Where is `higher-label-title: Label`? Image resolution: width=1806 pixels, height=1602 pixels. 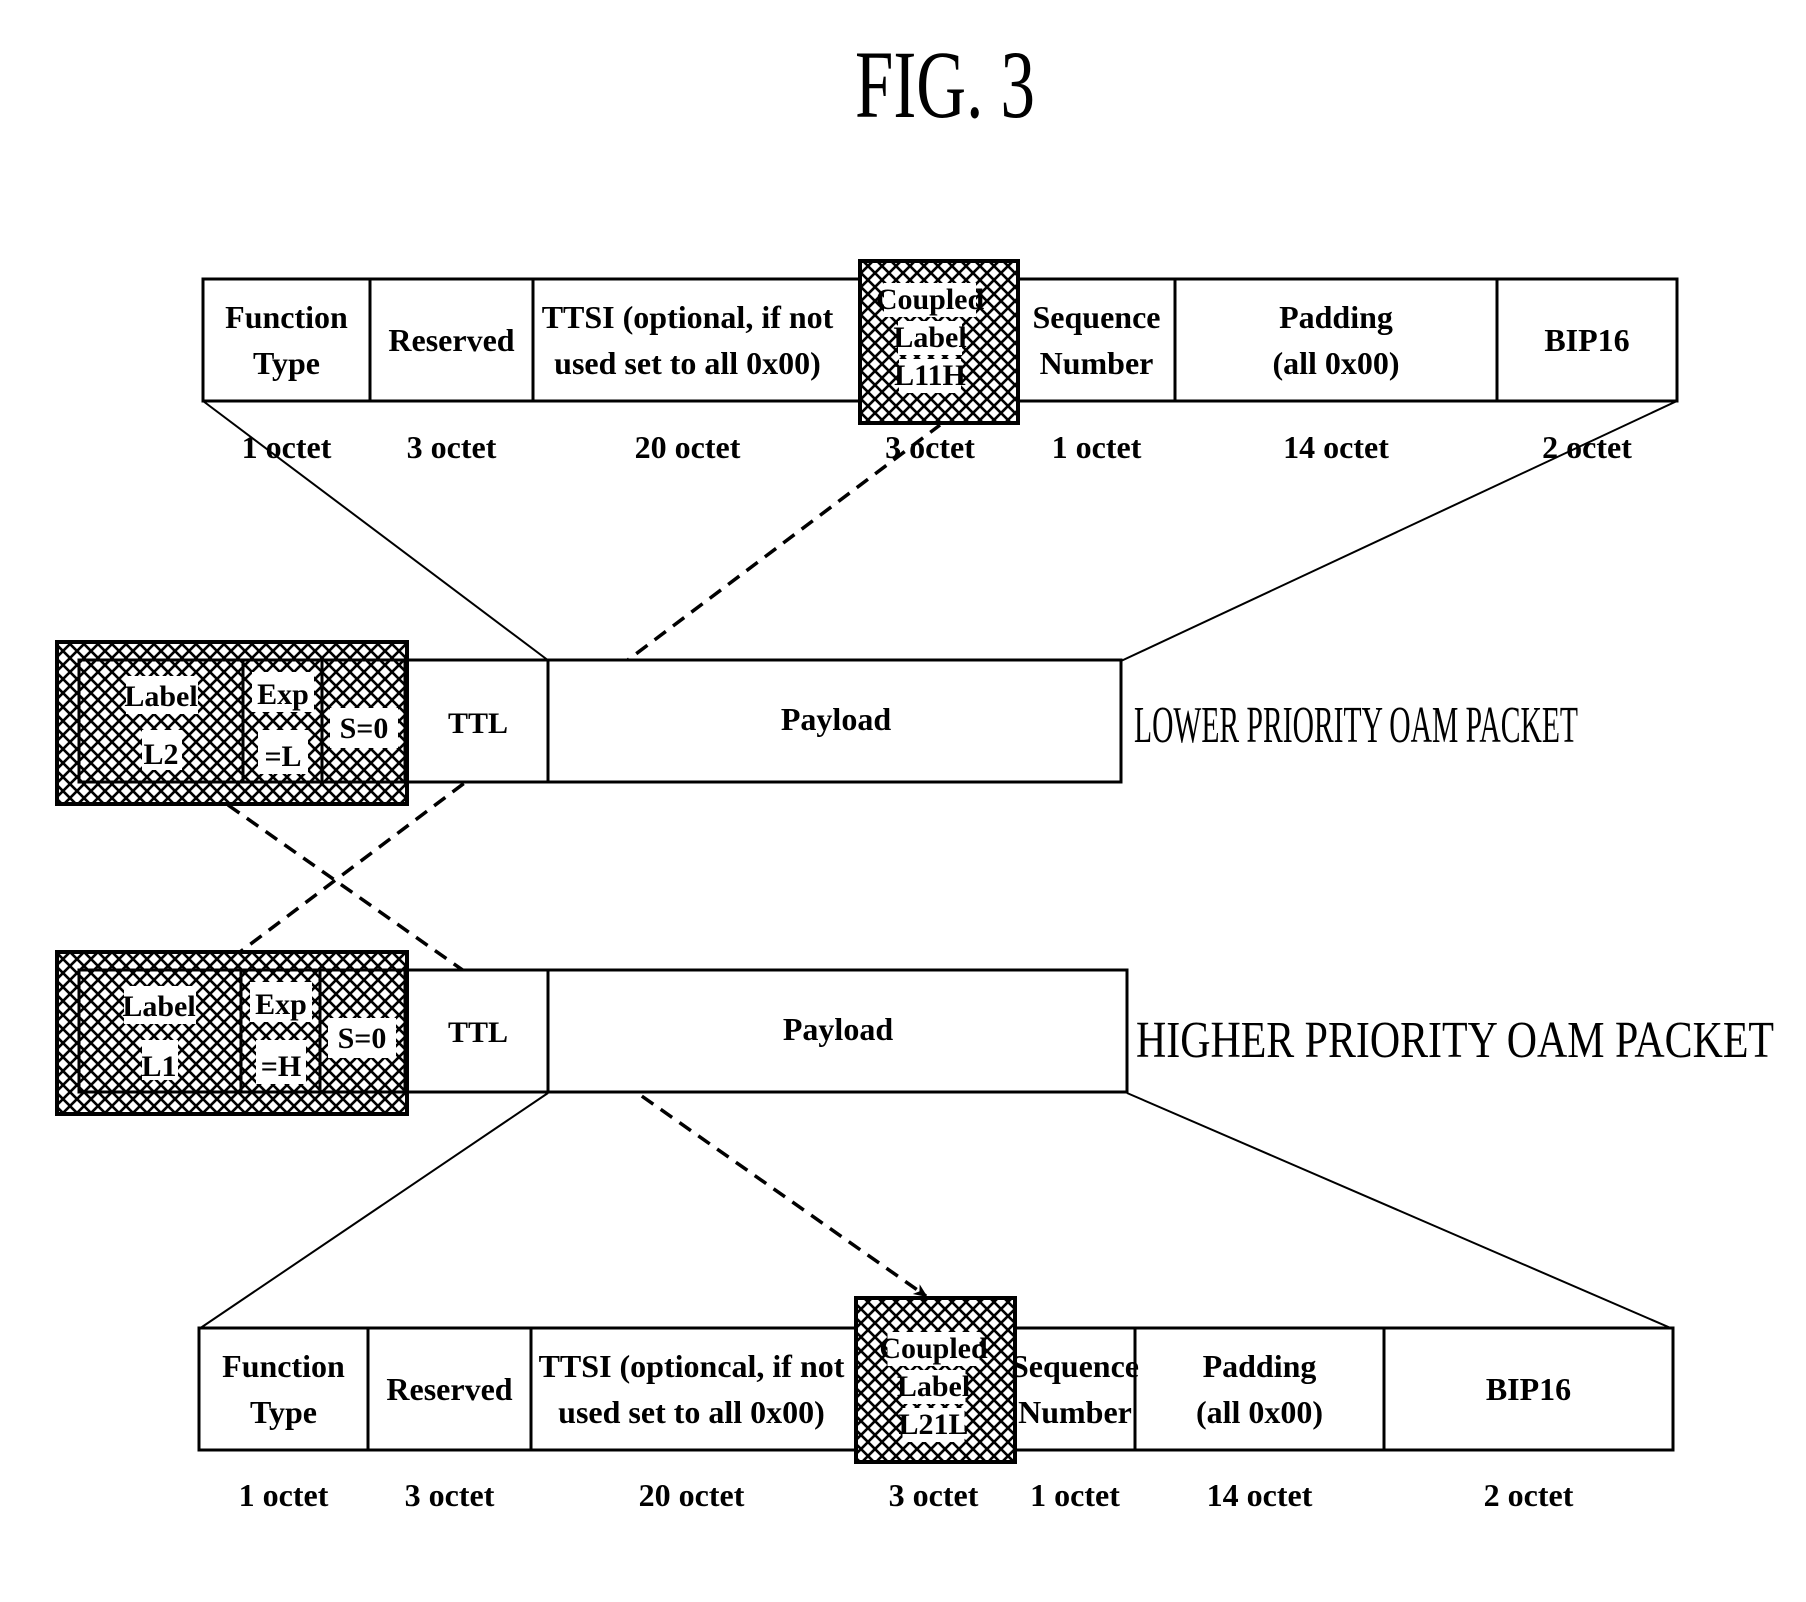
higher-label-title: Label is located at coordinates (158, 1006).